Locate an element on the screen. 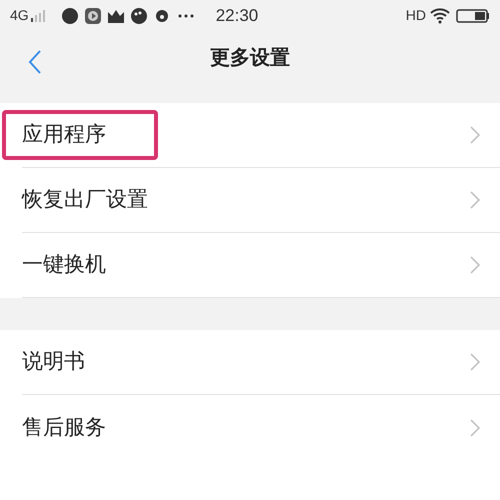 The image size is (500, 500). app-icon is located at coordinates (69, 15).